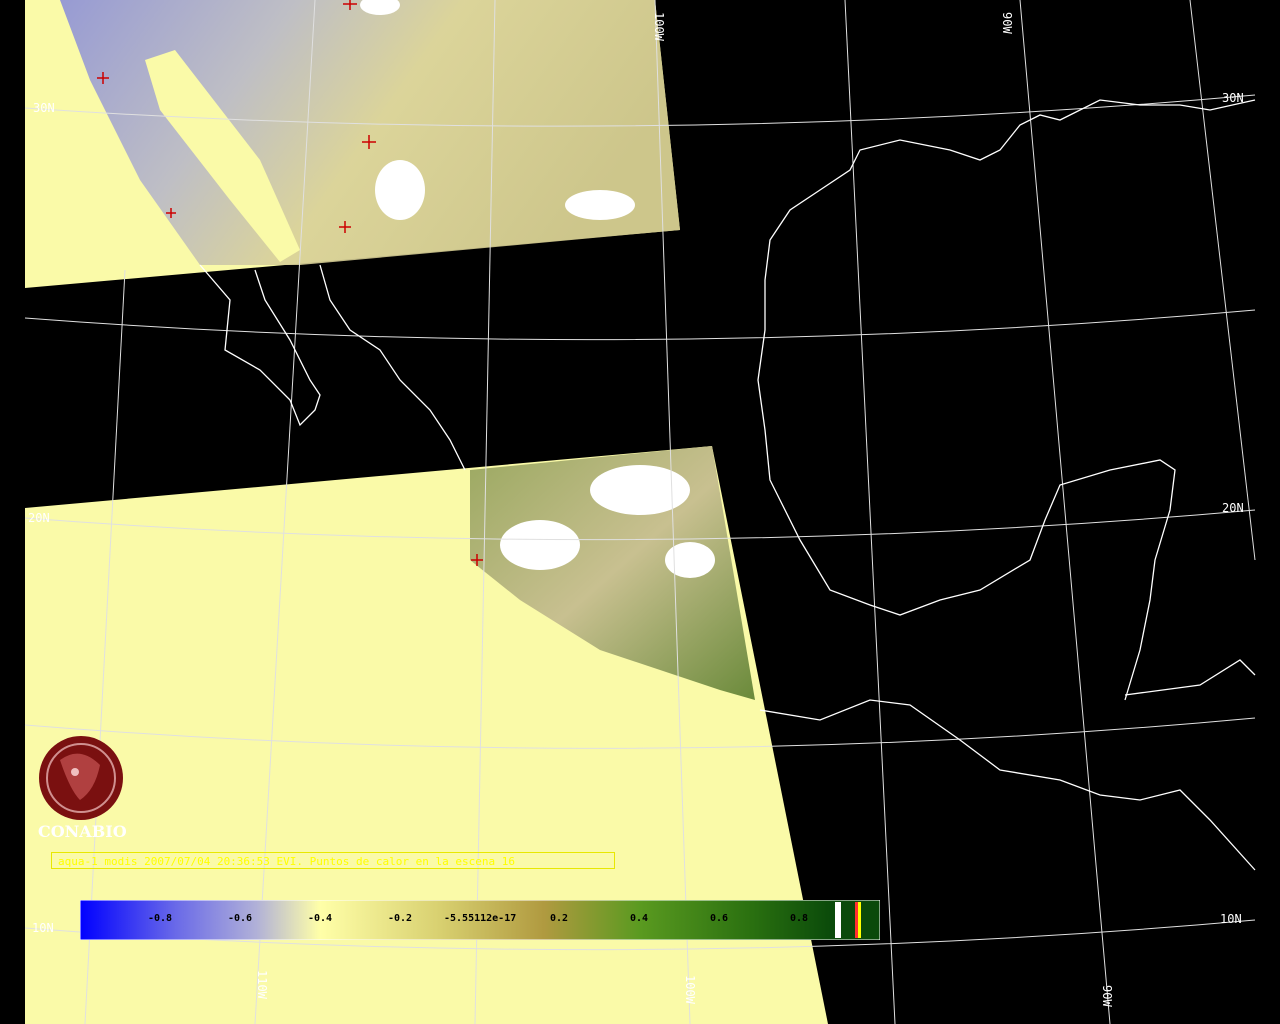  I want to click on colorbar-tick: -0.6, so click(240, 918).